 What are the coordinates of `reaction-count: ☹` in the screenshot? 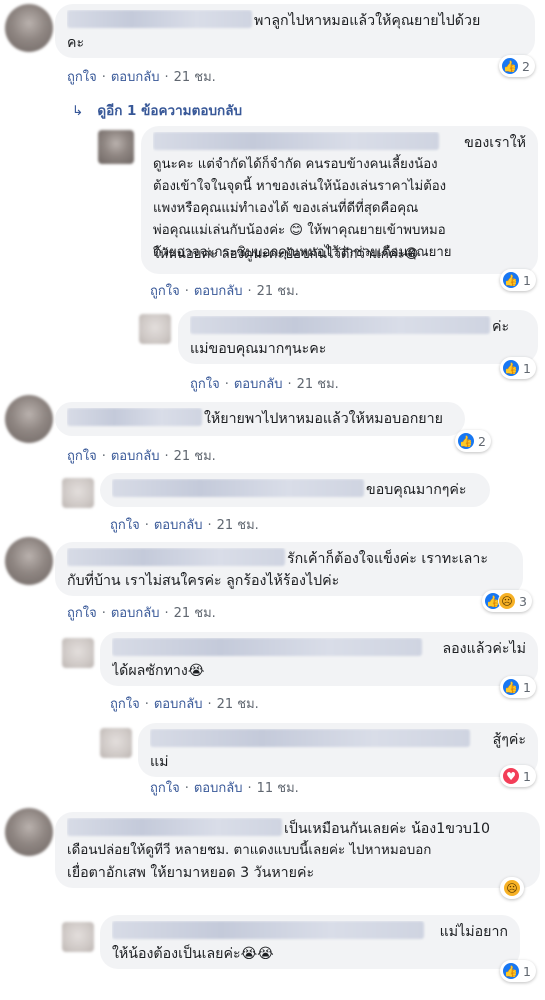 It's located at (512, 888).